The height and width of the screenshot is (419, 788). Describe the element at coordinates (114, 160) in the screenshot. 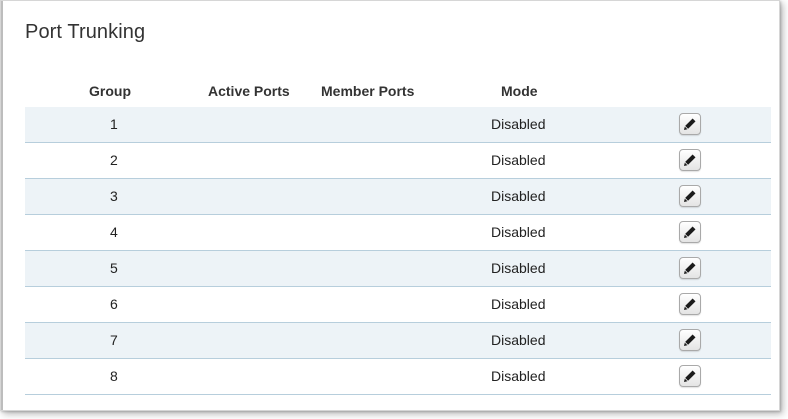

I see `group-cell: 2` at that location.